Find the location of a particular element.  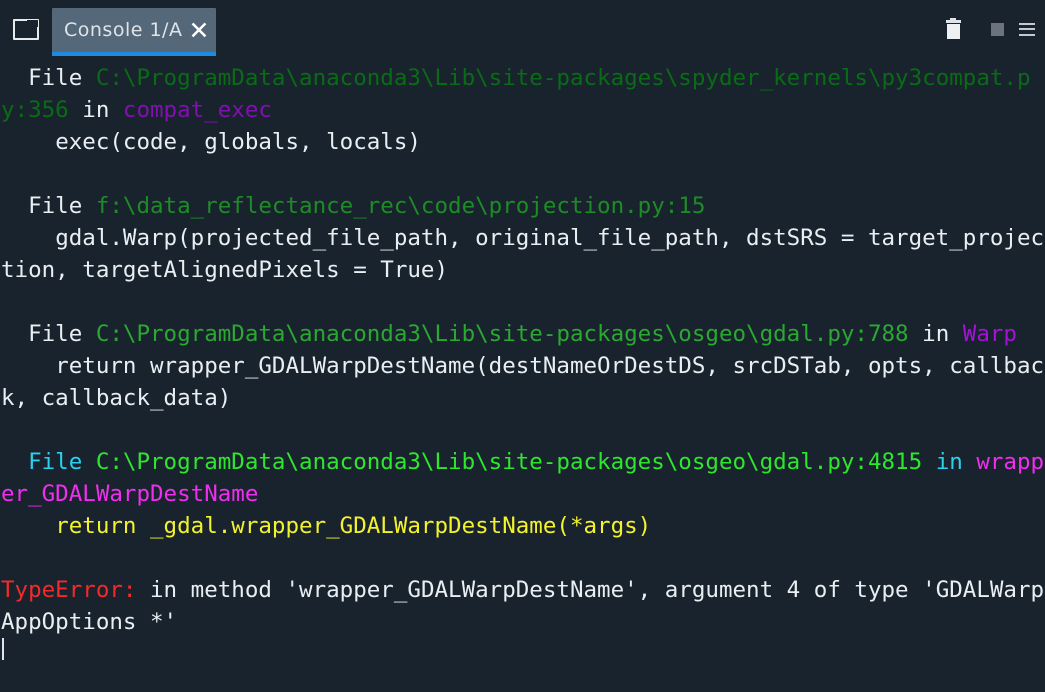

console-line: exec(code, globals, locals) is located at coordinates (522, 142).